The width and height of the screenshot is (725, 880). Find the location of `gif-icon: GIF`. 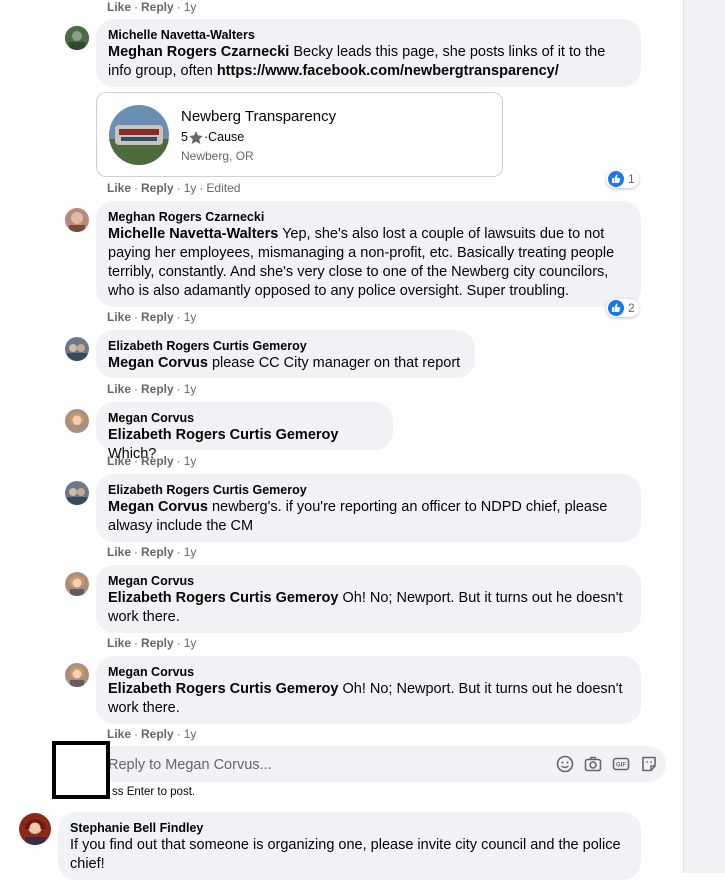

gif-icon: GIF is located at coordinates (621, 764).